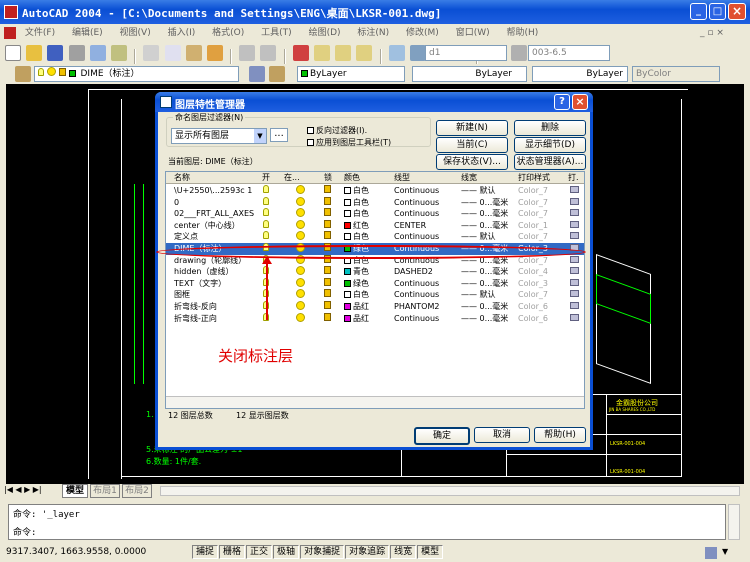  What do you see at coordinates (356, 284) in the screenshot?
I see `layer-color: 绿色` at bounding box center [356, 284].